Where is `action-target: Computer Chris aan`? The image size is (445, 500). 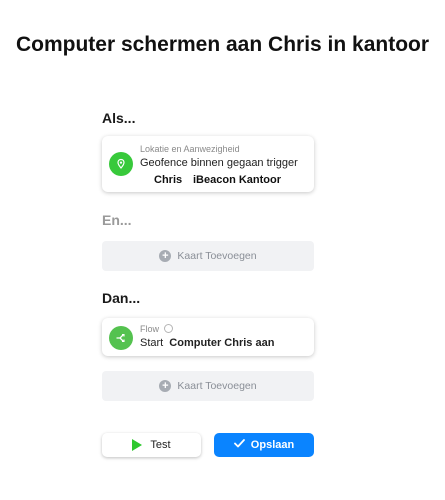 action-target: Computer Chris aan is located at coordinates (221, 343).